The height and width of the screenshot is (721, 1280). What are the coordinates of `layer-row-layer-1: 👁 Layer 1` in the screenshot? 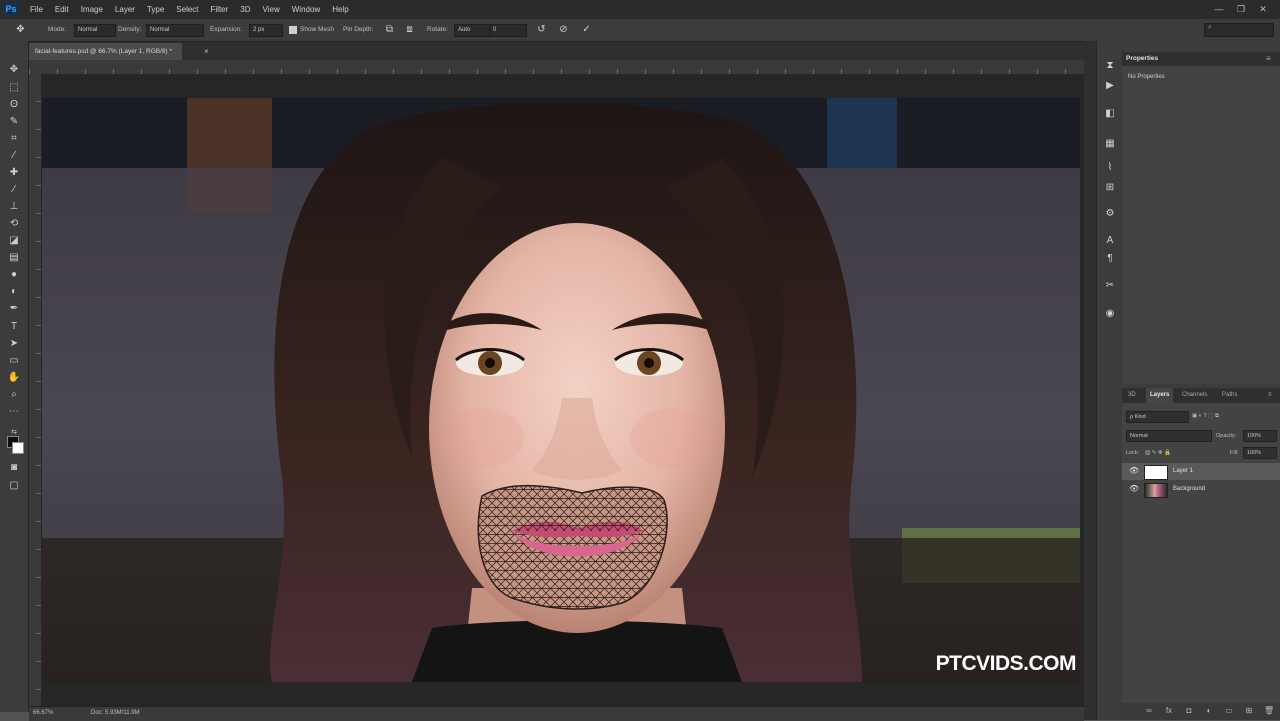 It's located at (1201, 471).